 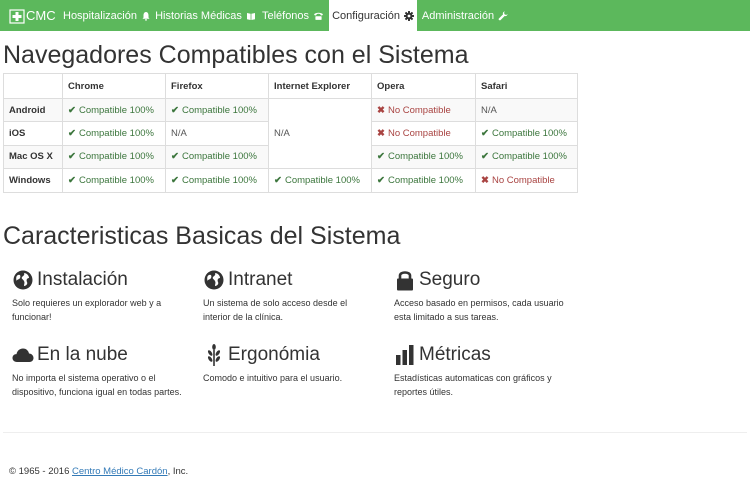 What do you see at coordinates (178, 471) in the screenshot?
I see `footer-suffix: , Inc.` at bounding box center [178, 471].